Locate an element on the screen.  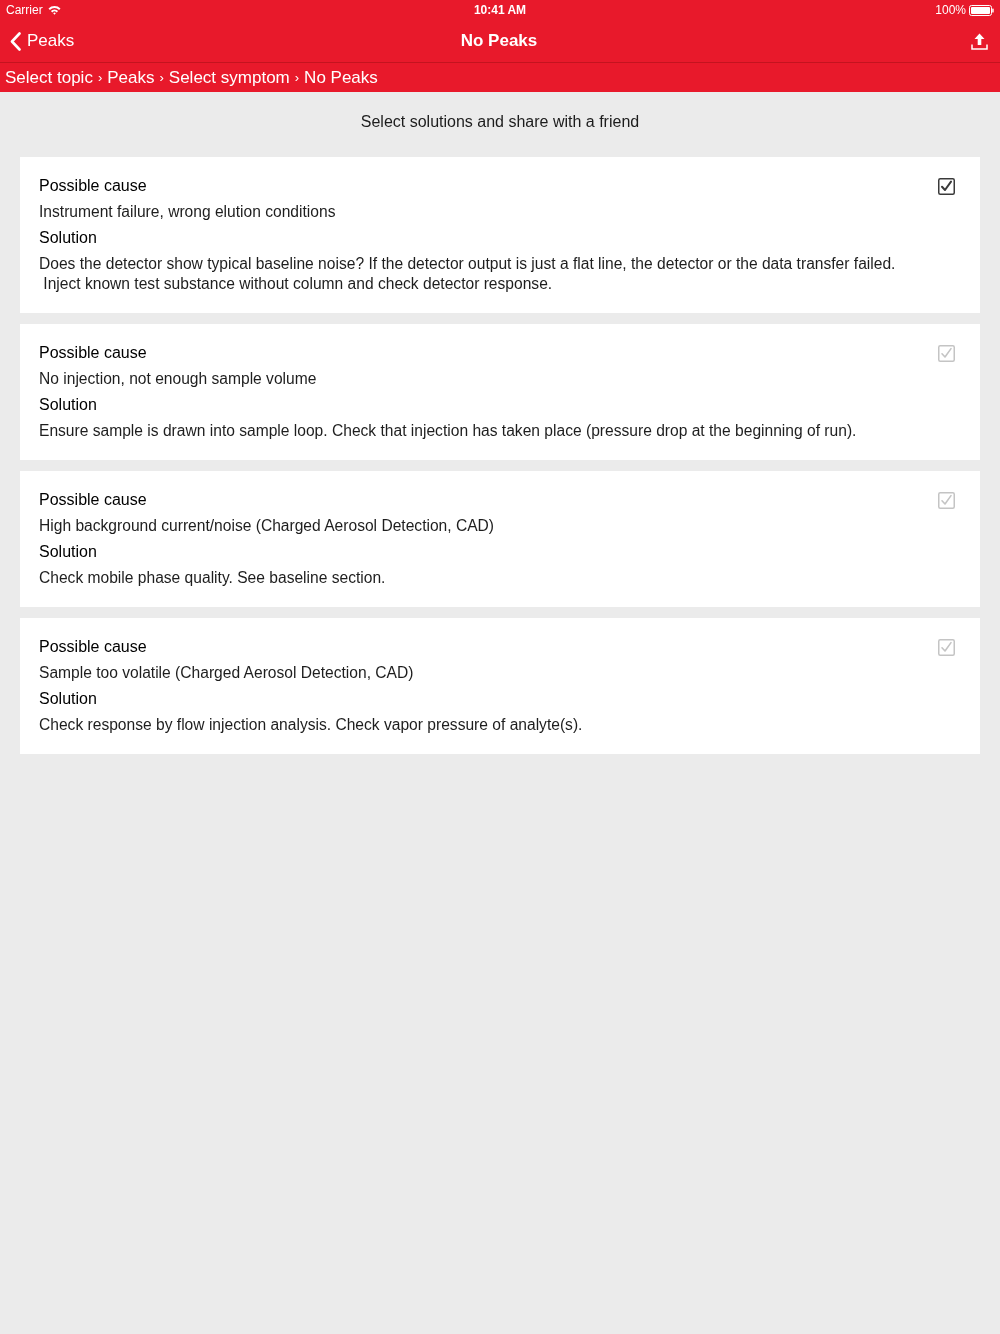
screen-title: No Peaks is located at coordinates (499, 41).